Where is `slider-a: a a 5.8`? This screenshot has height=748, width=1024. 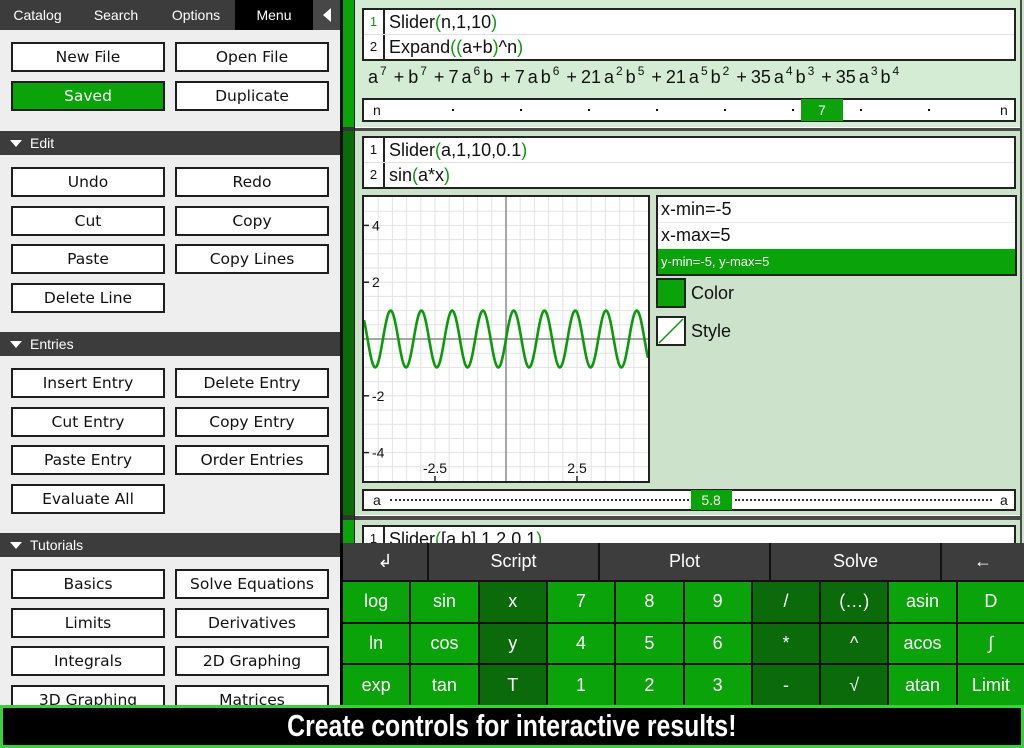
slider-a: a a 5.8 is located at coordinates (689, 500).